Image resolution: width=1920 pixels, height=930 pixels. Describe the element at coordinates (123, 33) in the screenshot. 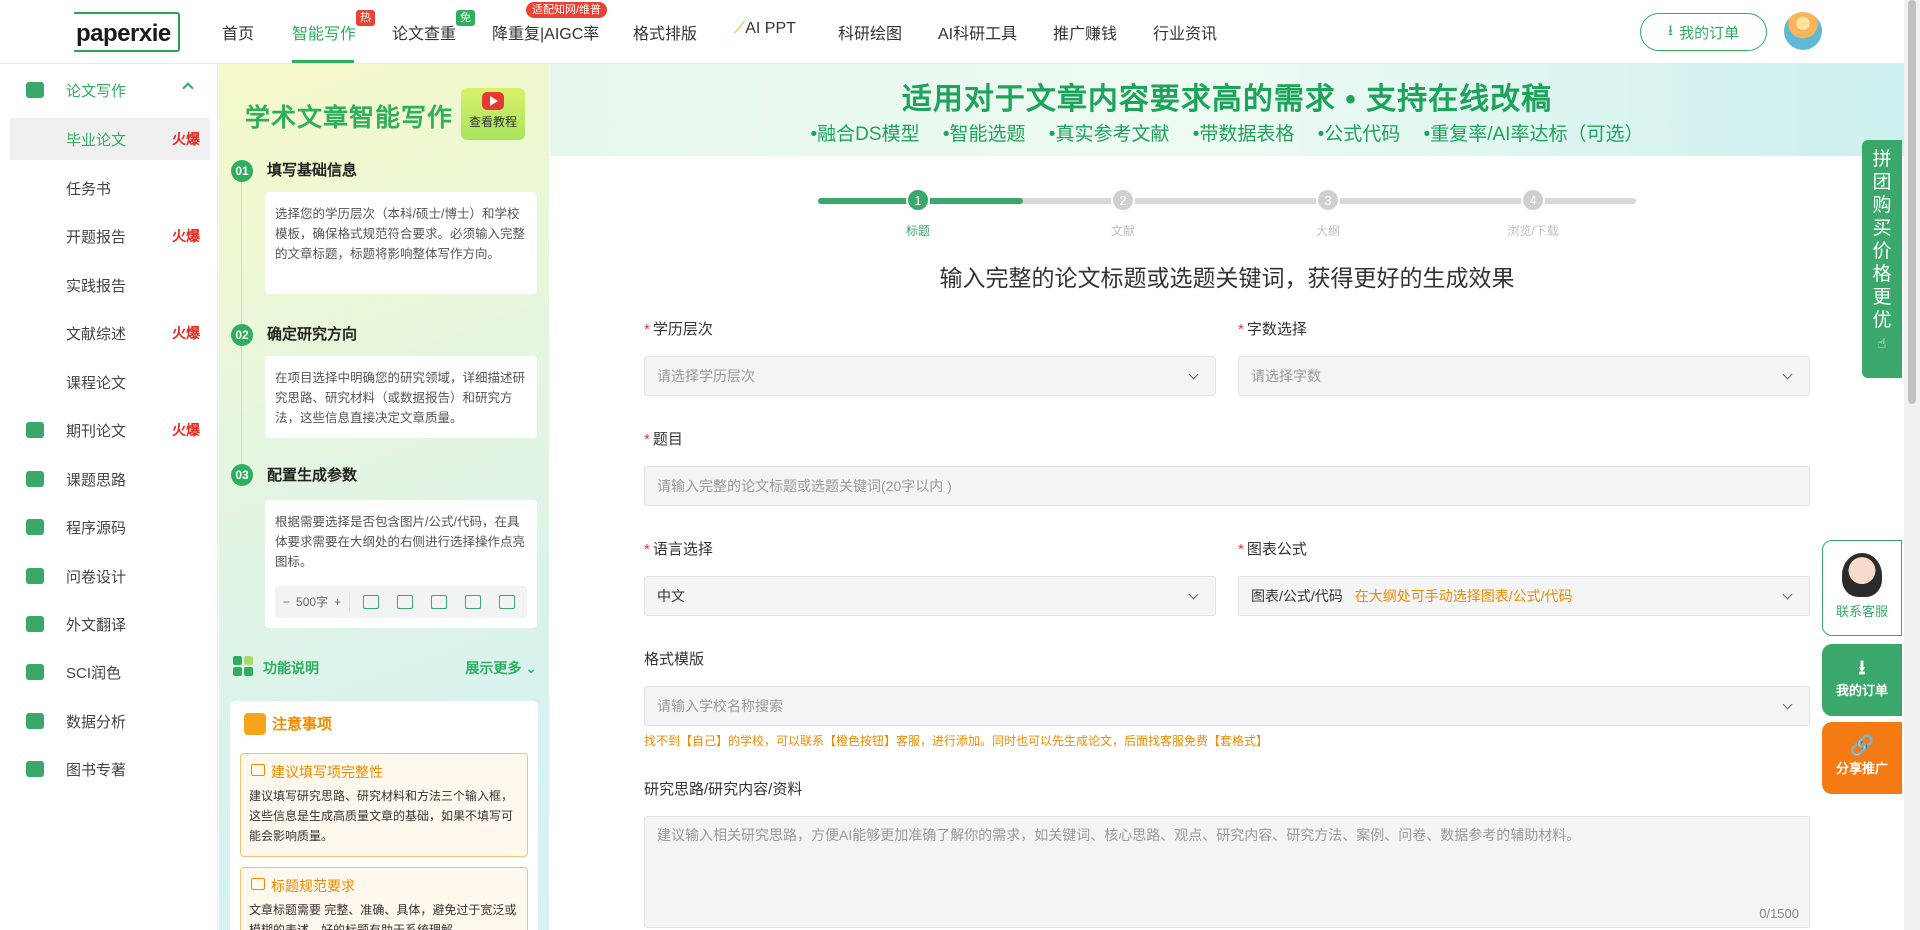

I see `logo-text: paperxie` at that location.